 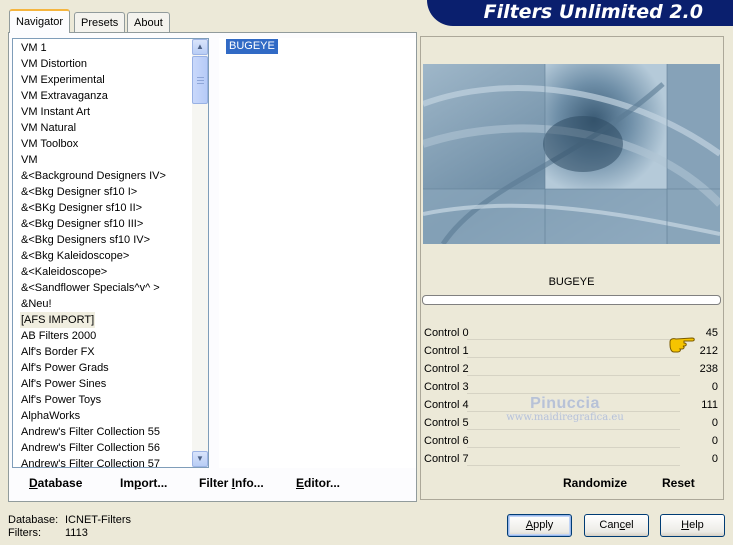 What do you see at coordinates (543, 525) in the screenshot?
I see `button-text: pply` at bounding box center [543, 525].